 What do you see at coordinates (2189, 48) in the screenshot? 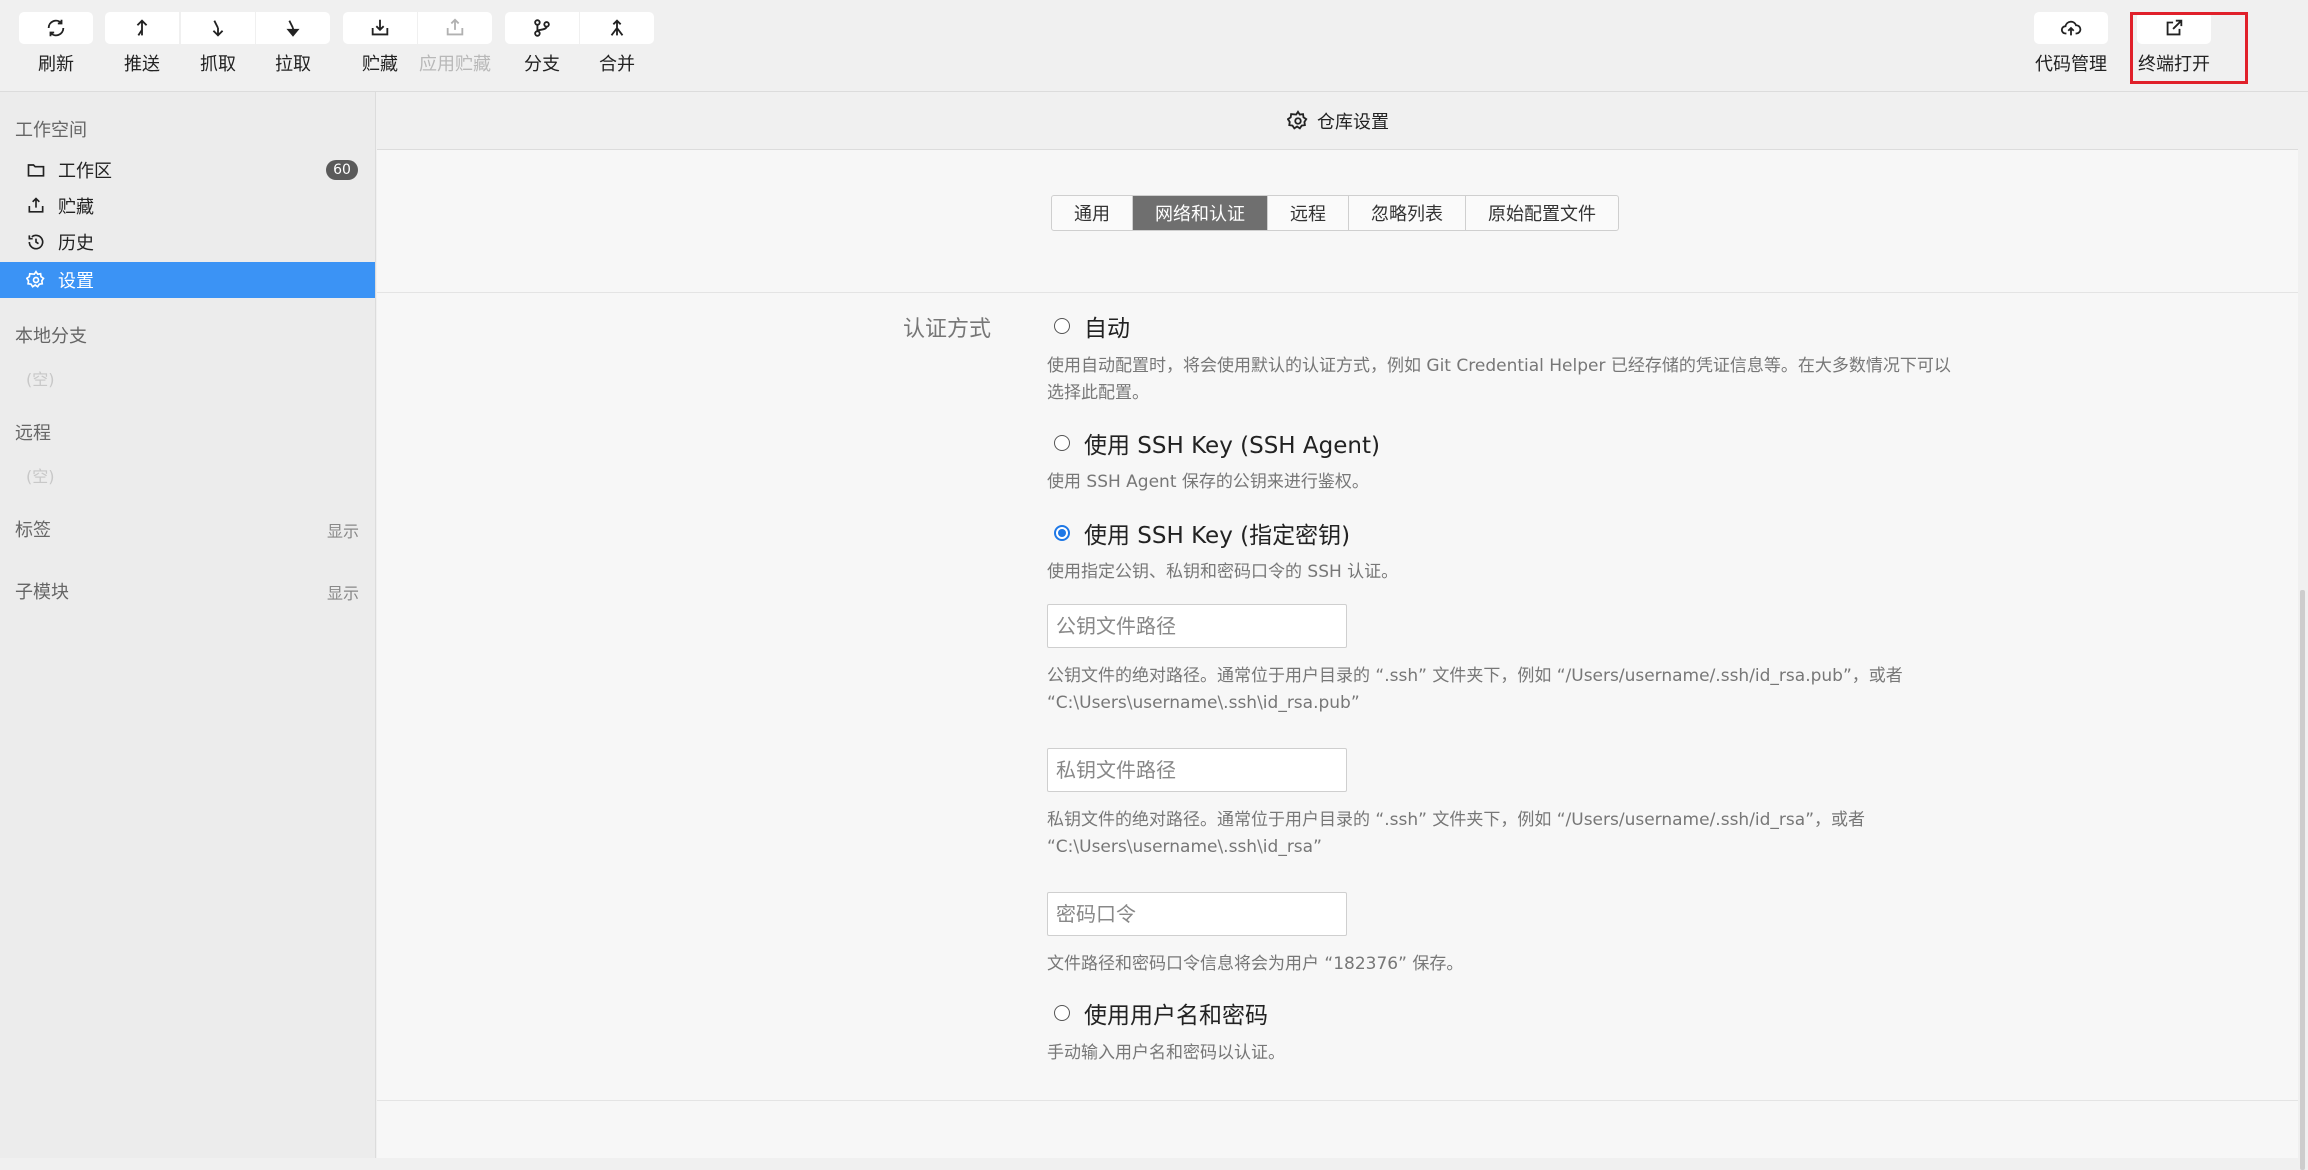
I see `highlight-box` at bounding box center [2189, 48].